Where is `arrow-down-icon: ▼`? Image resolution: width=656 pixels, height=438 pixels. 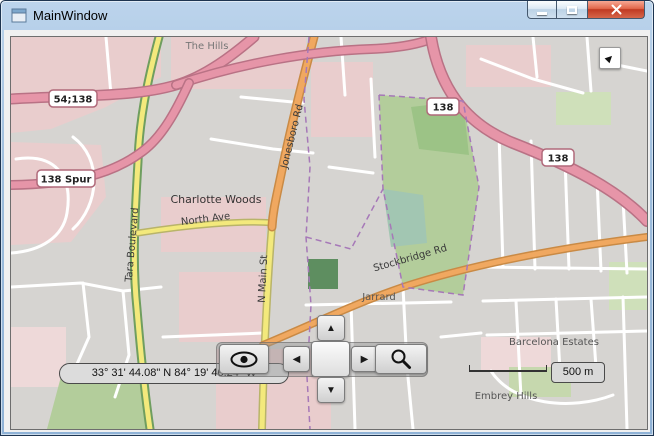 arrow-down-icon: ▼ is located at coordinates (331, 390).